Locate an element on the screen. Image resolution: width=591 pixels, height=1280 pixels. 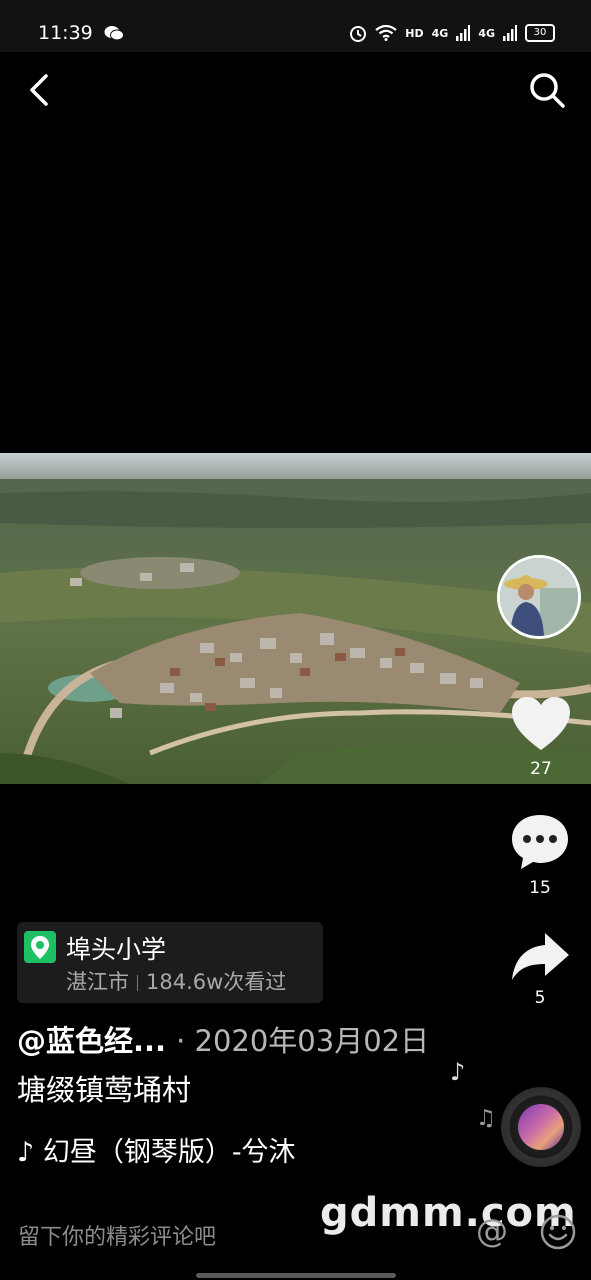
back-button is located at coordinates (40, 90).